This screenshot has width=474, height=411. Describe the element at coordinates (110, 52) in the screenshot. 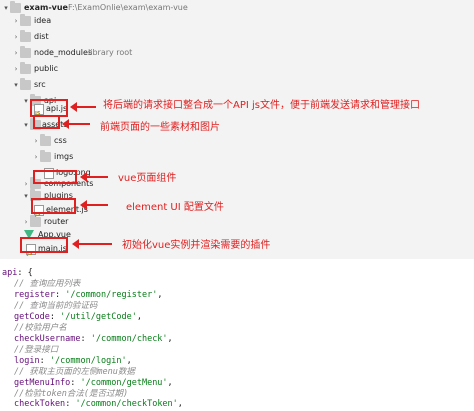

I see `library-root-label: library root` at that location.